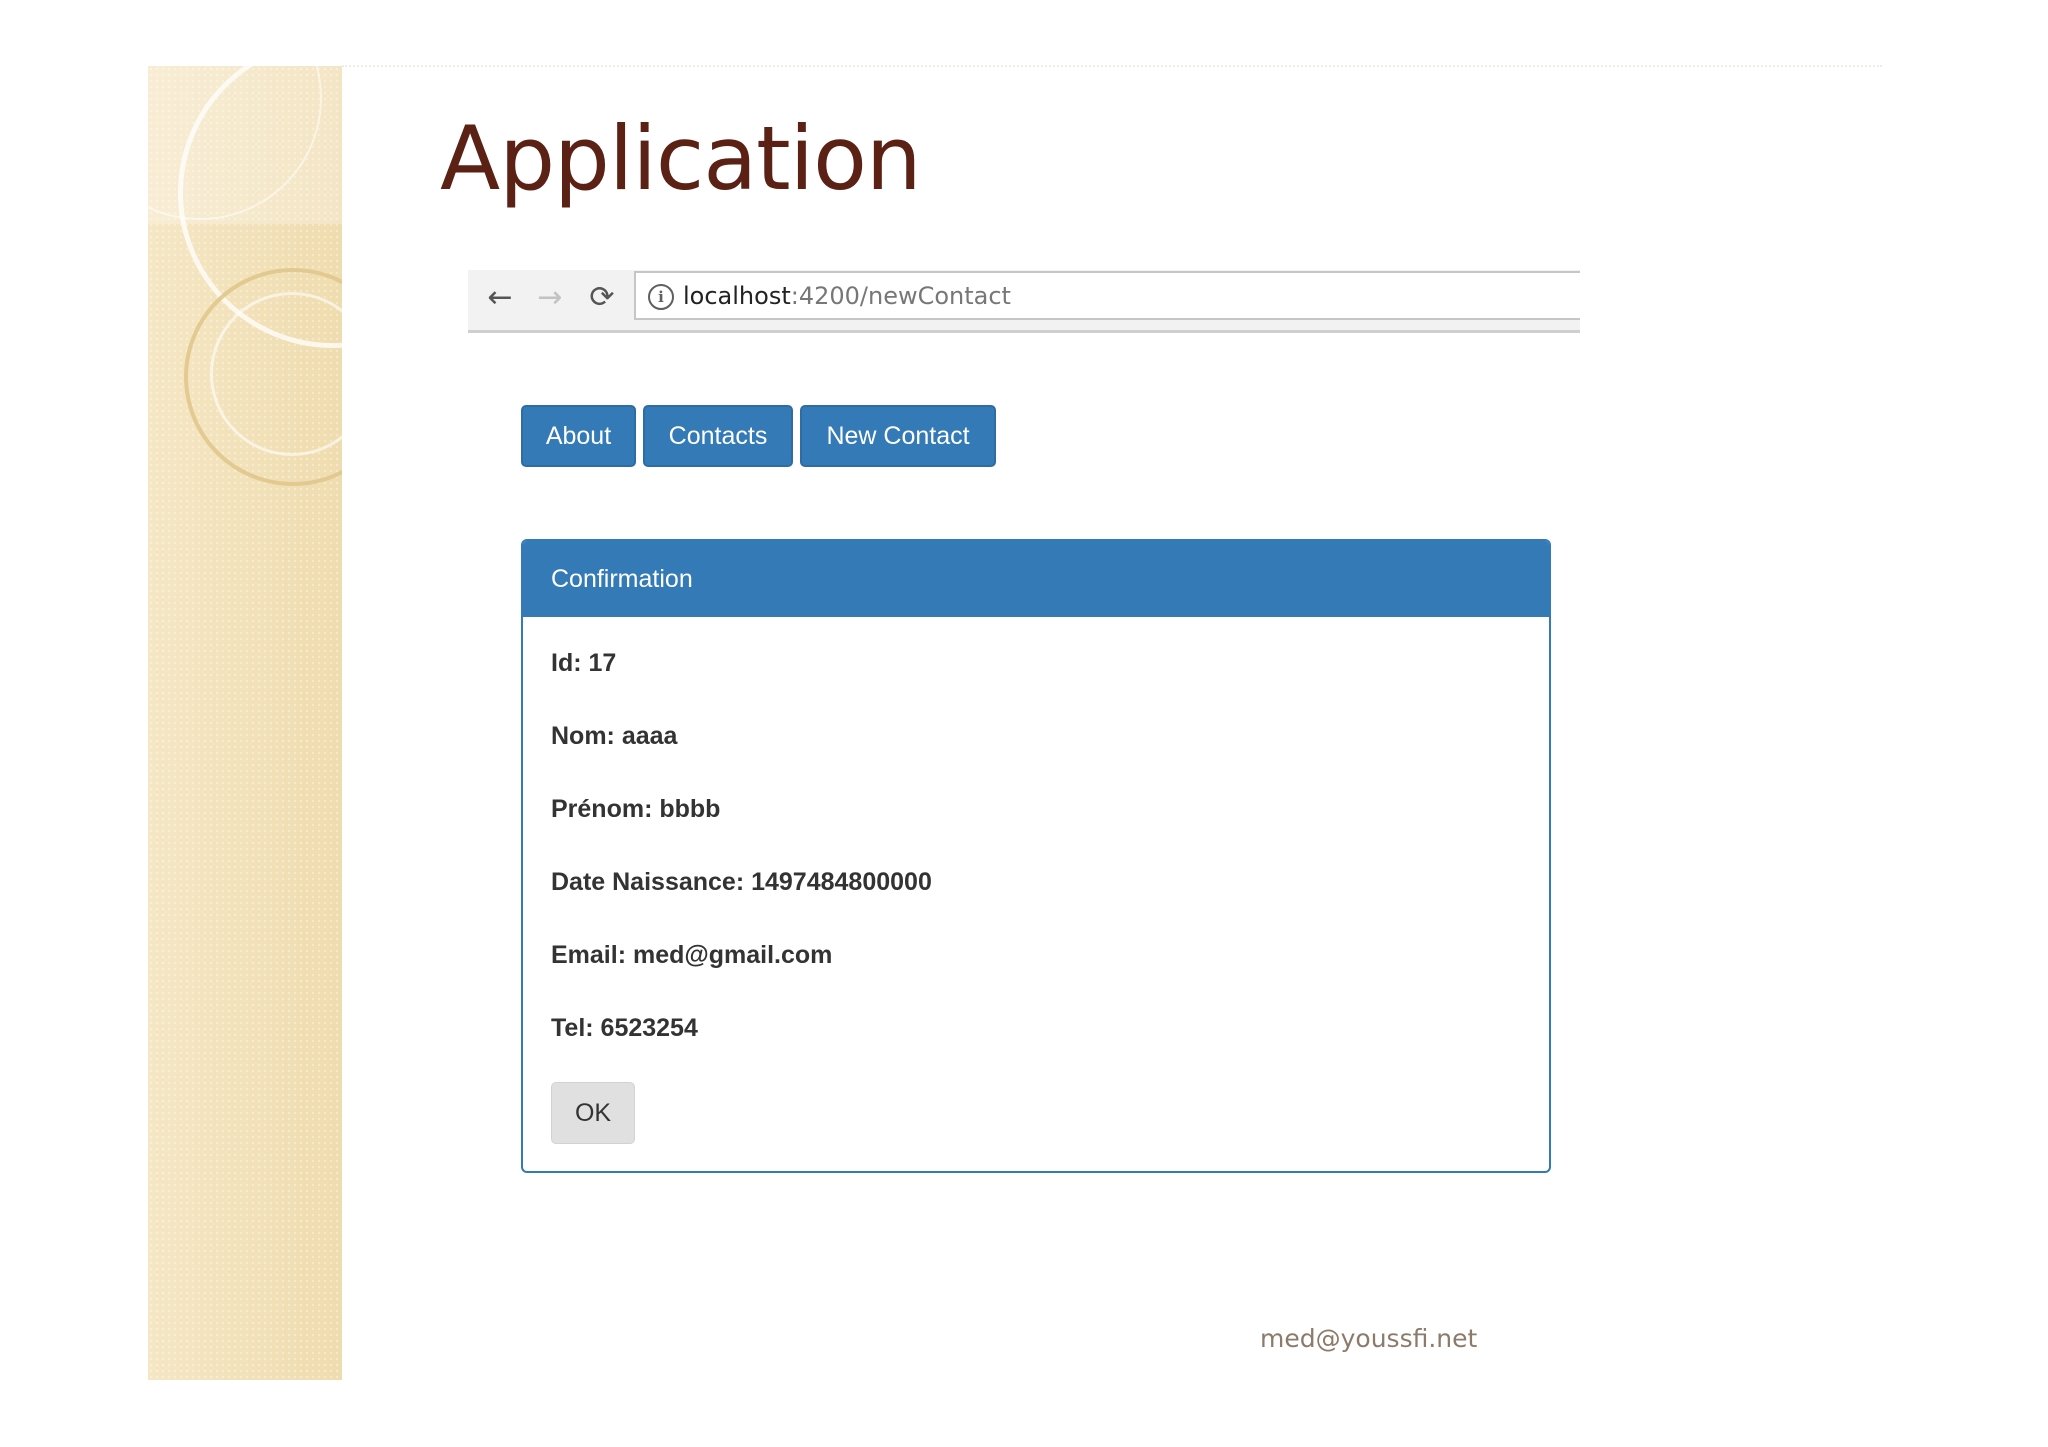 This screenshot has height=1447, width=2048. I want to click on arrow-left-icon: ←, so click(500, 298).